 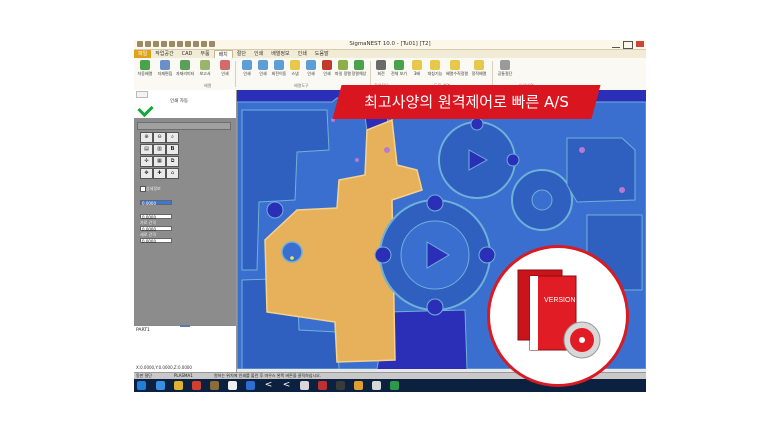 I want to click on v-gap-field: 0.0000, so click(x=156, y=241).